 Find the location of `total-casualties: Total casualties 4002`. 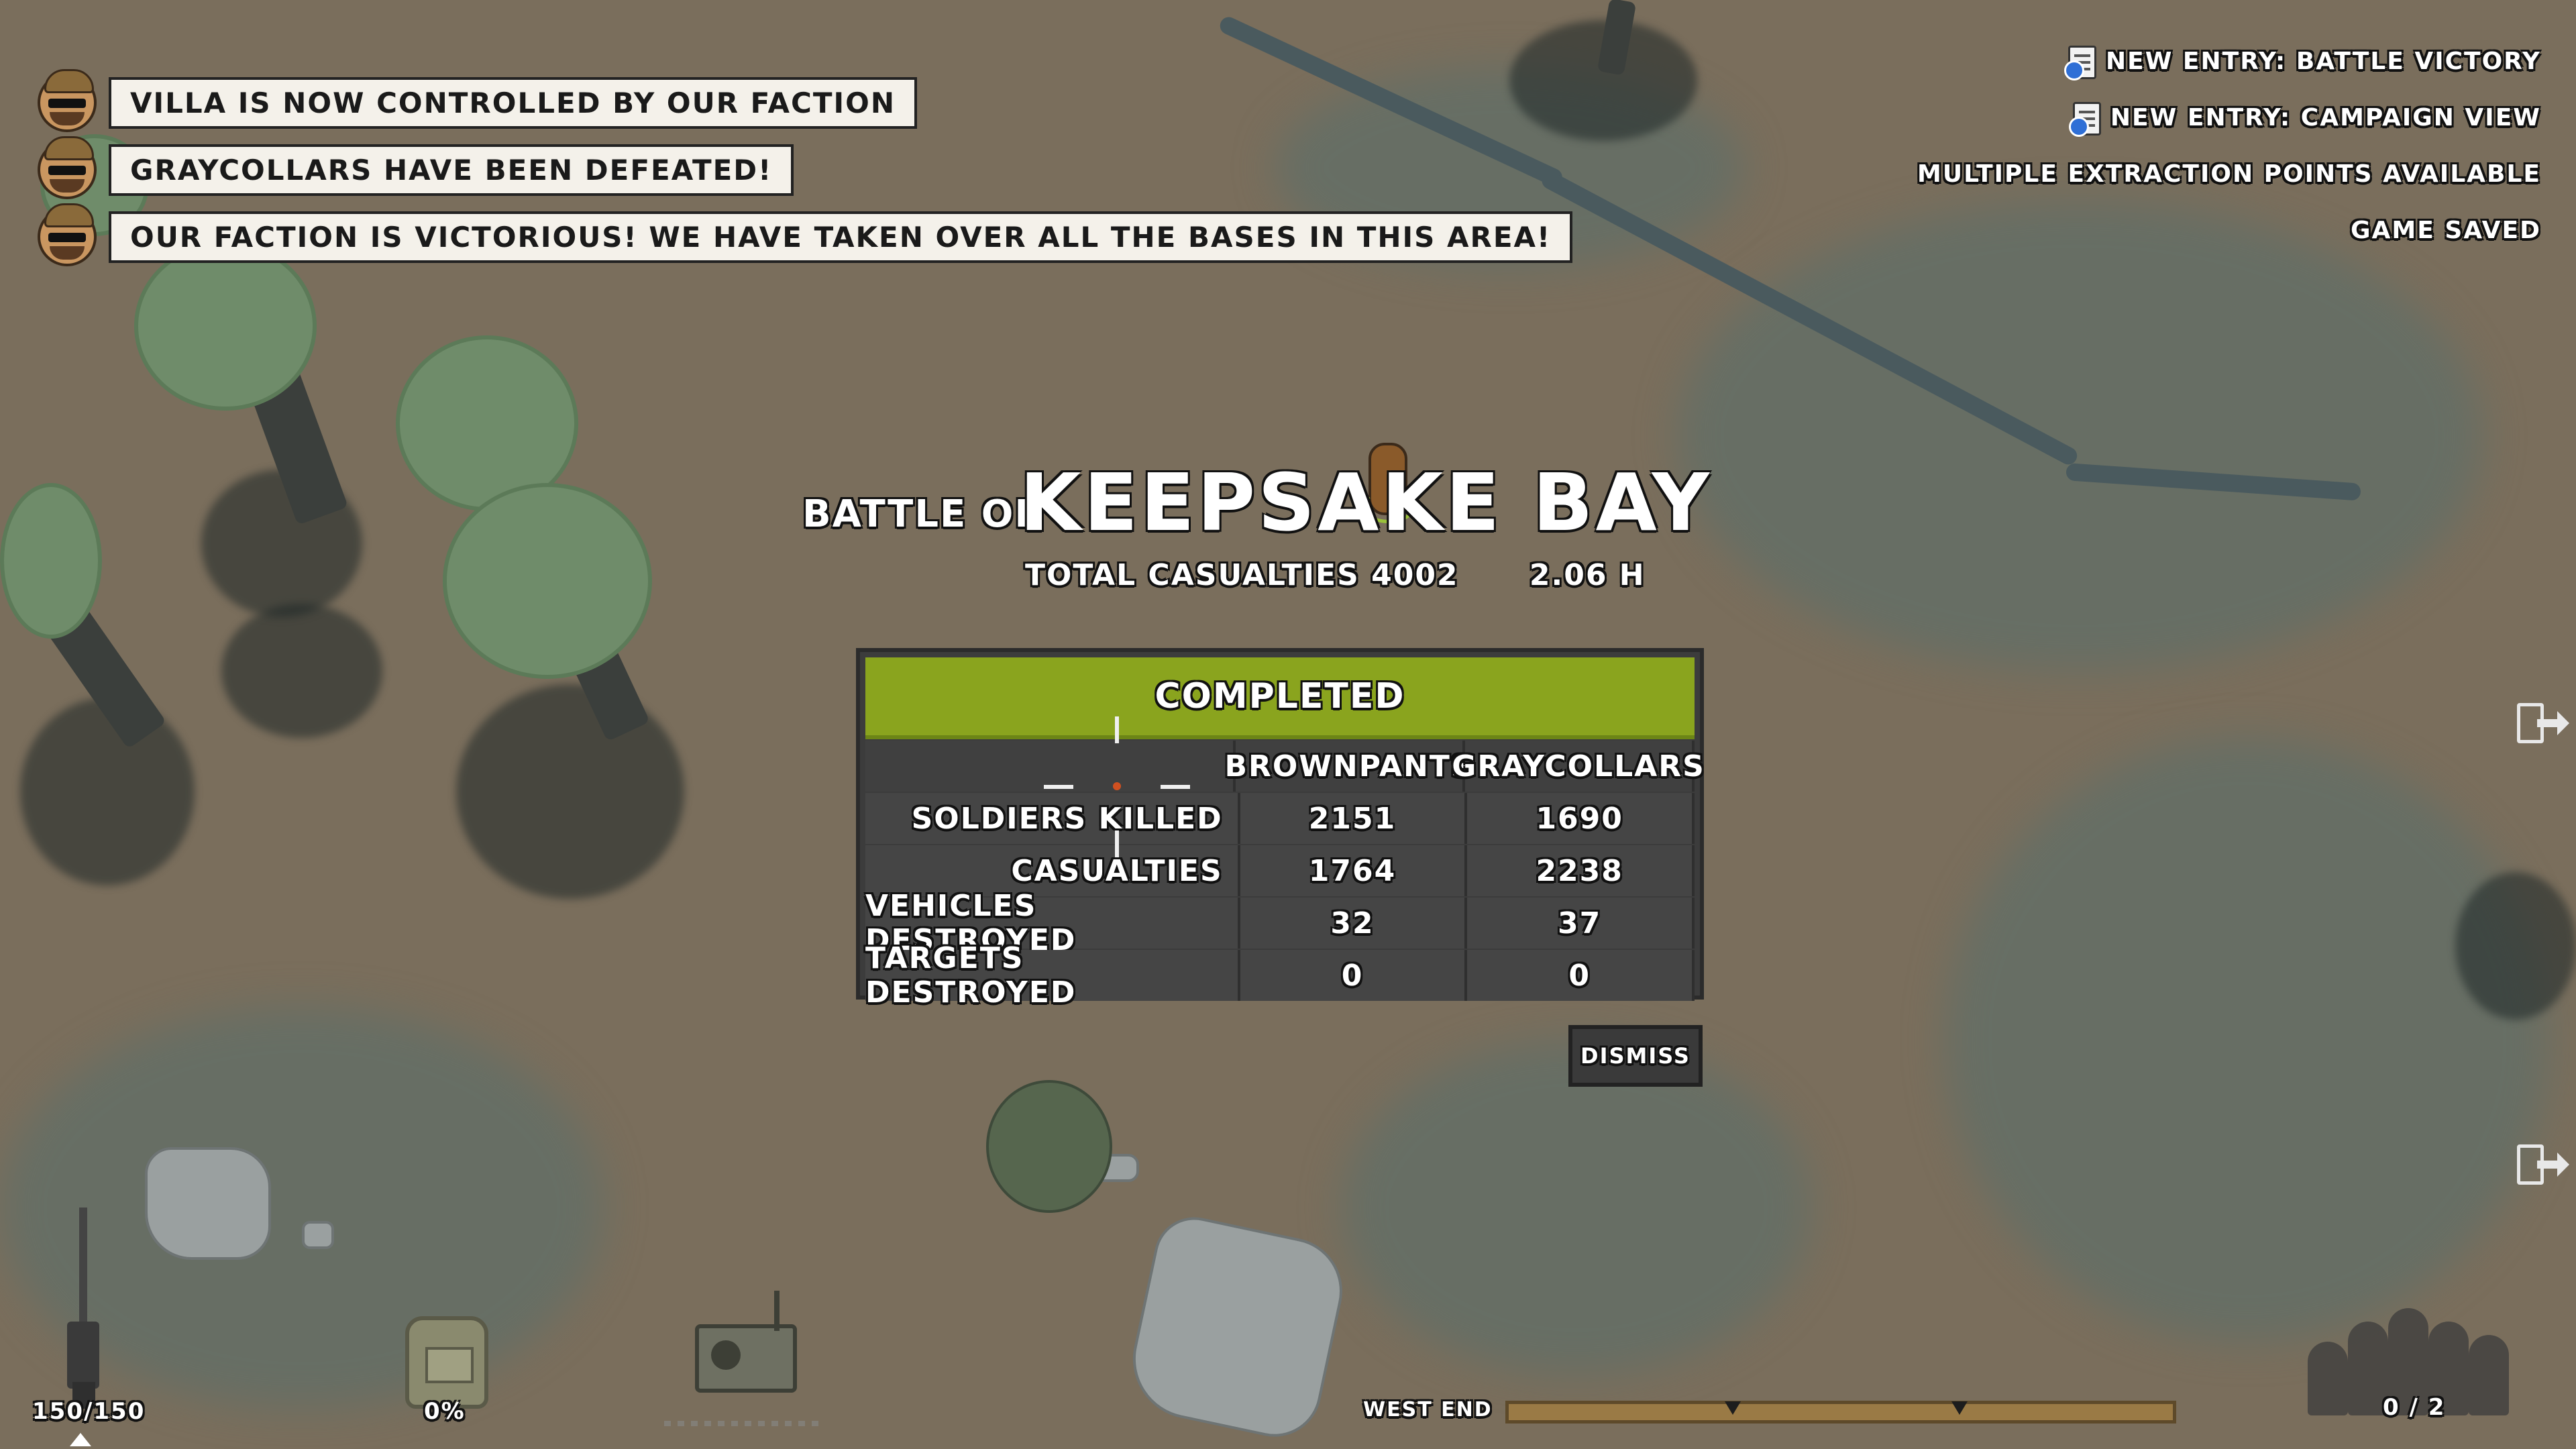

total-casualties: Total casualties 4002 is located at coordinates (1242, 575).